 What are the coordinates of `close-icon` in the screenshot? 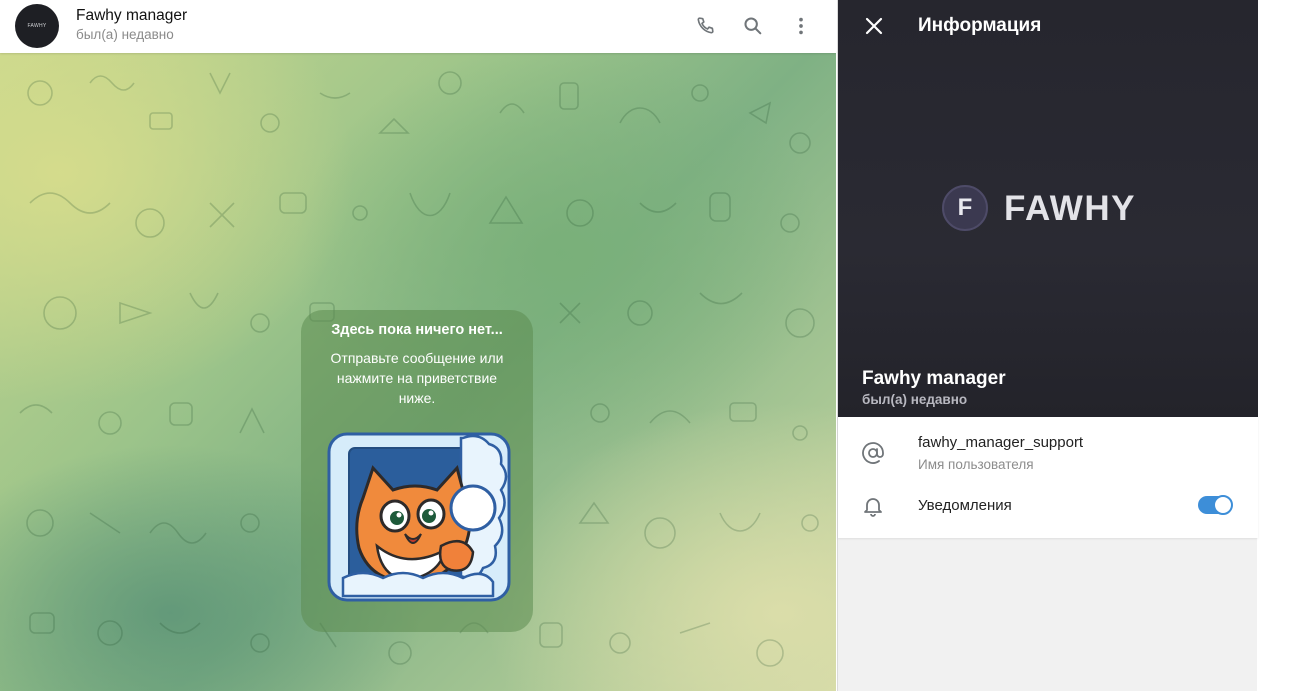 It's located at (874, 26).